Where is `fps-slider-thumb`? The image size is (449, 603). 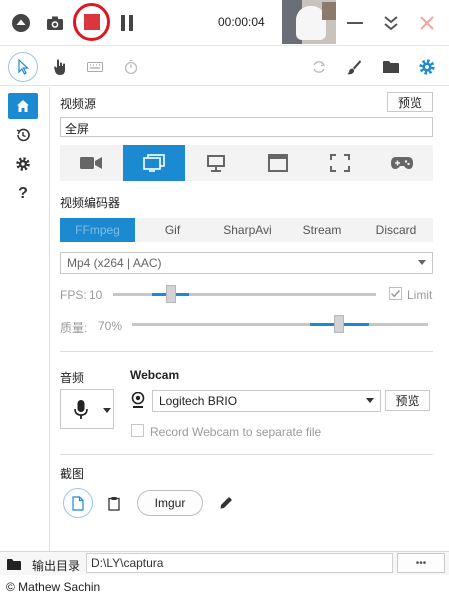 fps-slider-thumb is located at coordinates (170, 294).